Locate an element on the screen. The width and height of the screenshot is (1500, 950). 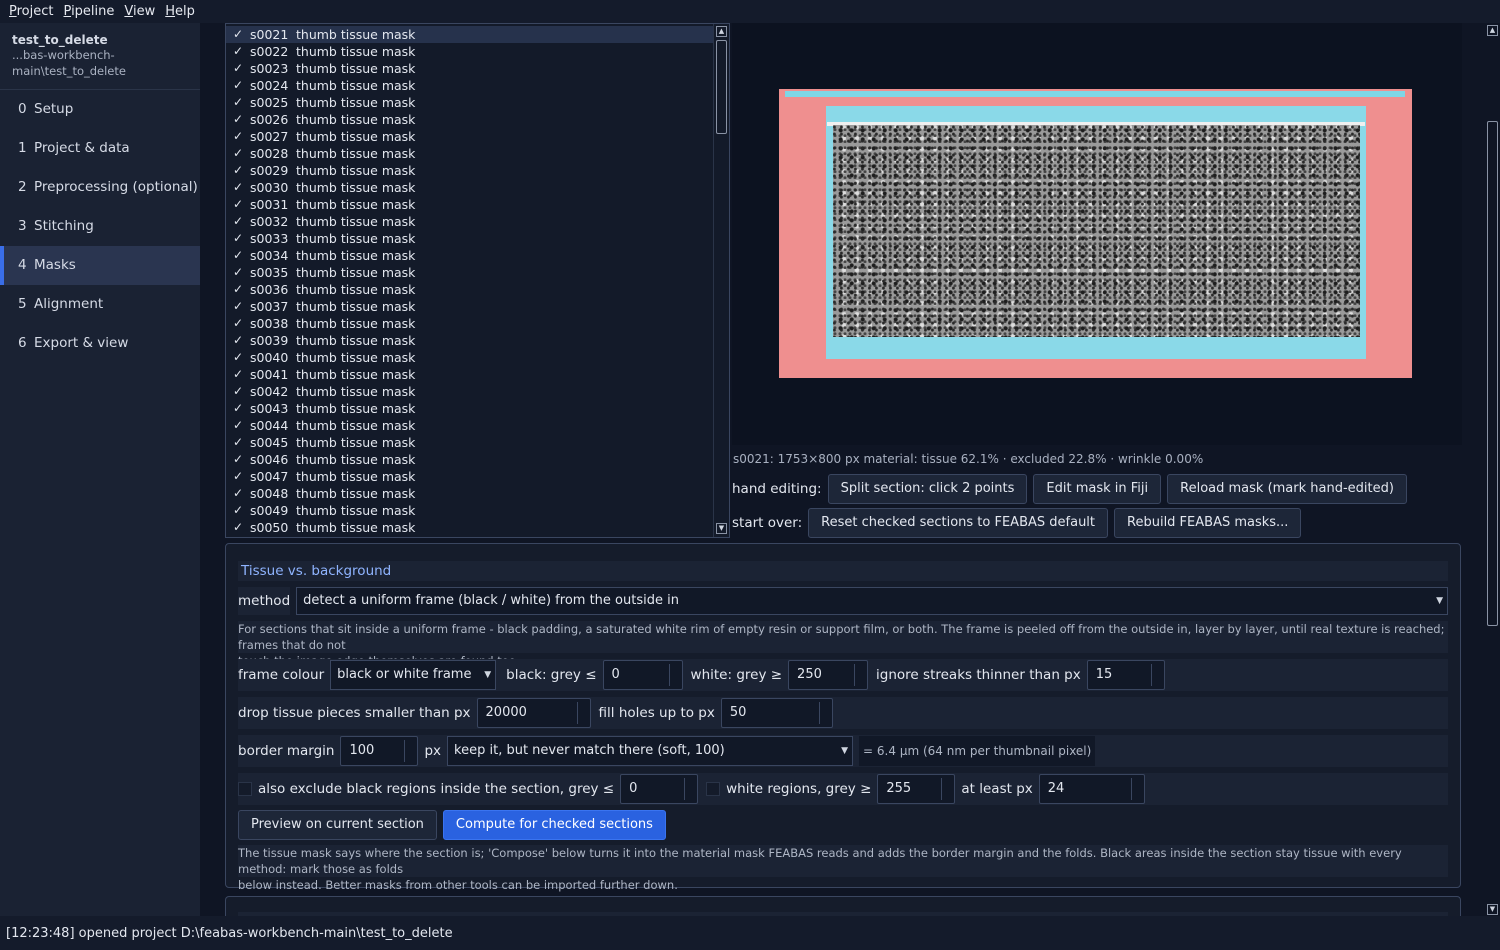
sidebar-item-setup: 0 Setup is located at coordinates (100, 109).